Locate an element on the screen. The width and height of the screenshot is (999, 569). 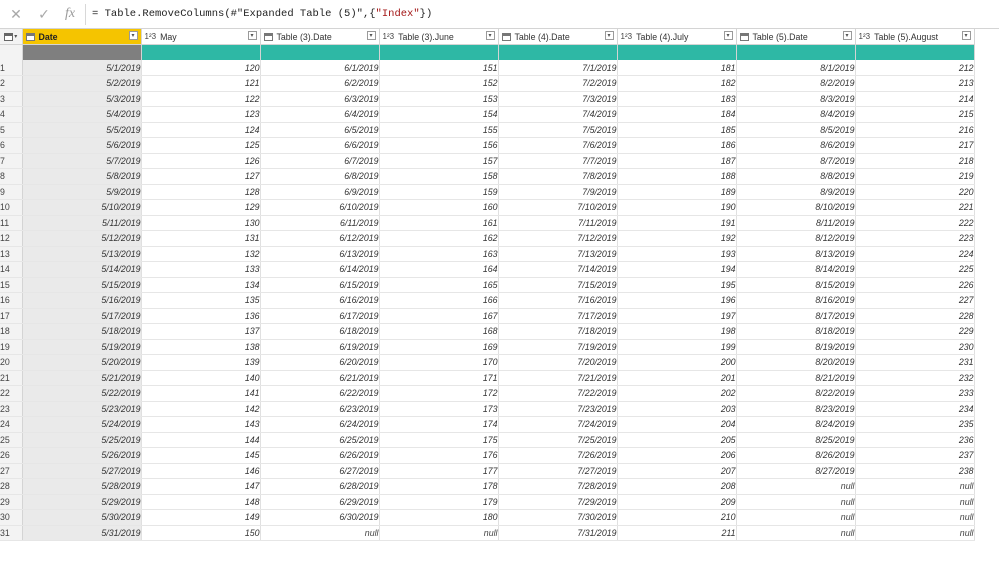
table-cell: 8/4/2019 is located at coordinates (796, 114).